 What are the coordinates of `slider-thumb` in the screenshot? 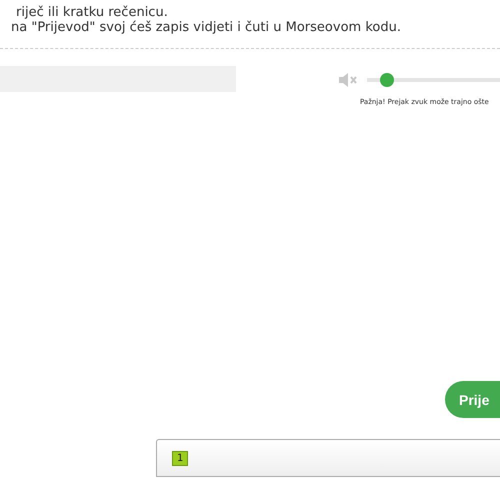 It's located at (387, 80).